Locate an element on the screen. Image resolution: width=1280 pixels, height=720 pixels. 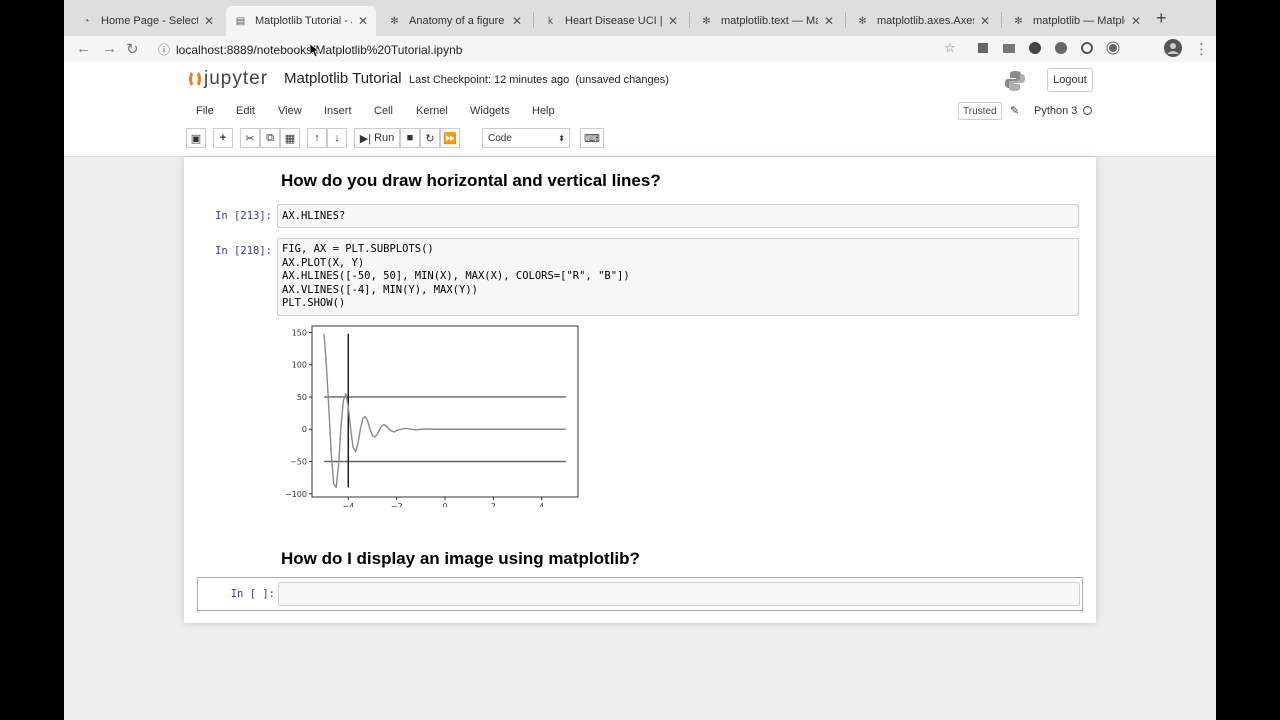
arrow-down-icon: ↓ is located at coordinates (337, 138).